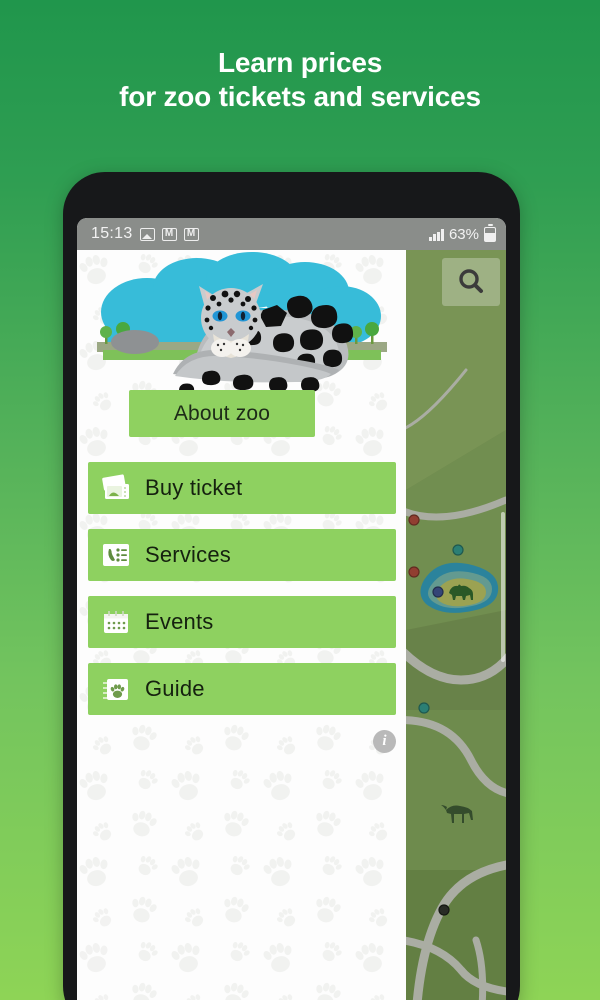 Image resolution: width=600 pixels, height=1000 pixels. Describe the element at coordinates (179, 621) in the screenshot. I see `menu-item-label: Events` at that location.